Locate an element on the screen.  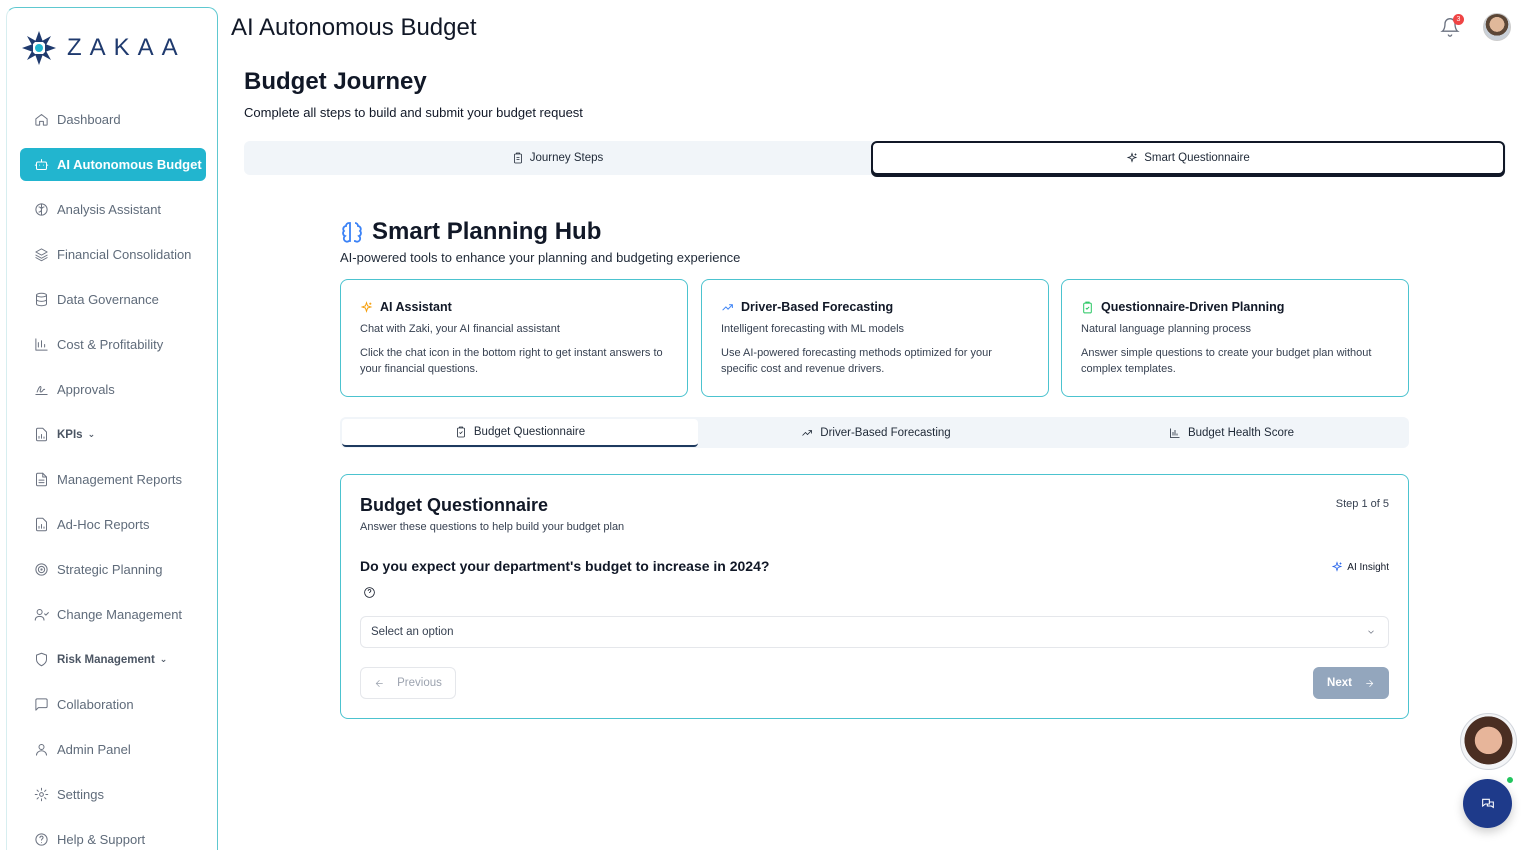
tab-budget-health-score: Budget Health Score is located at coordinates (1231, 432).